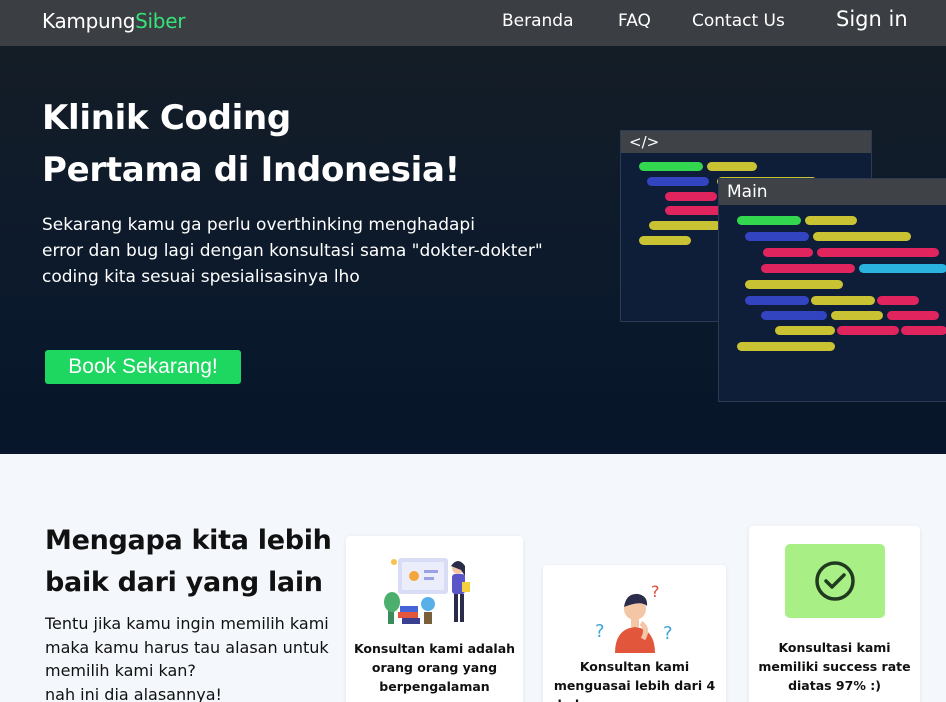  I want to click on features-title-line-1: Mengapa kita lebih, so click(188, 540).